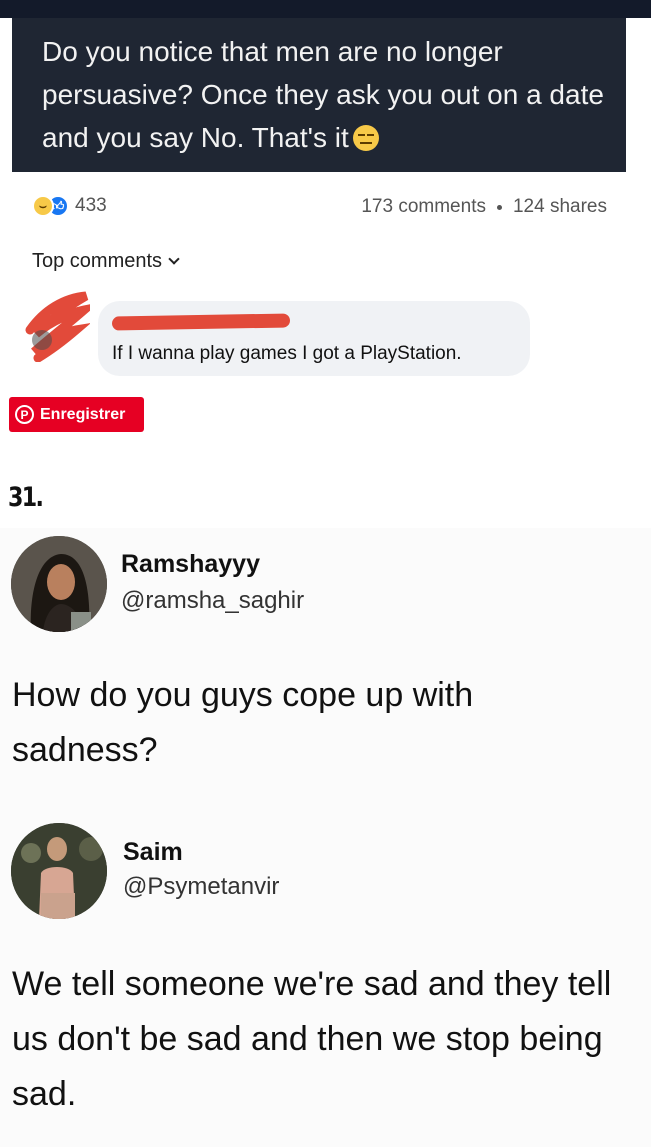 This screenshot has width=651, height=1147. What do you see at coordinates (499, 207) in the screenshot?
I see `separator-dot` at bounding box center [499, 207].